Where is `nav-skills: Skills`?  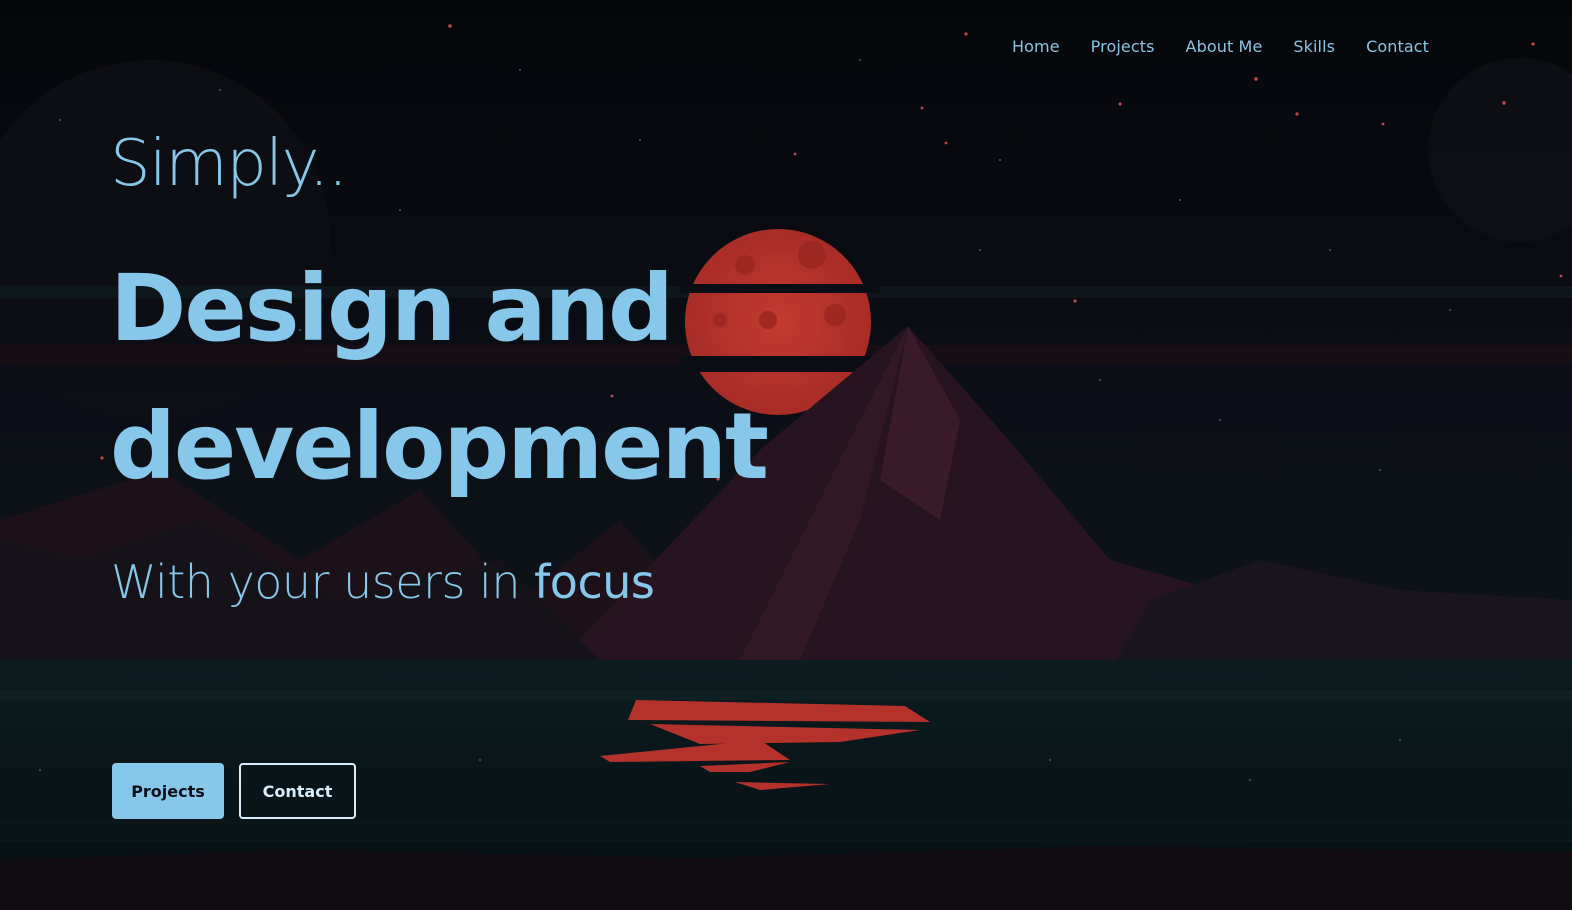 nav-skills: Skills is located at coordinates (1314, 47).